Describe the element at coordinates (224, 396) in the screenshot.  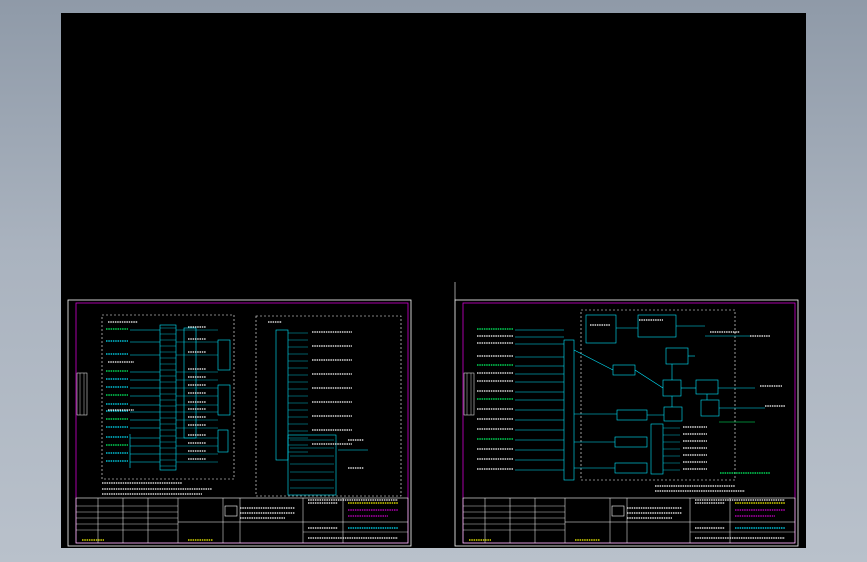
I see `relay-block` at that location.